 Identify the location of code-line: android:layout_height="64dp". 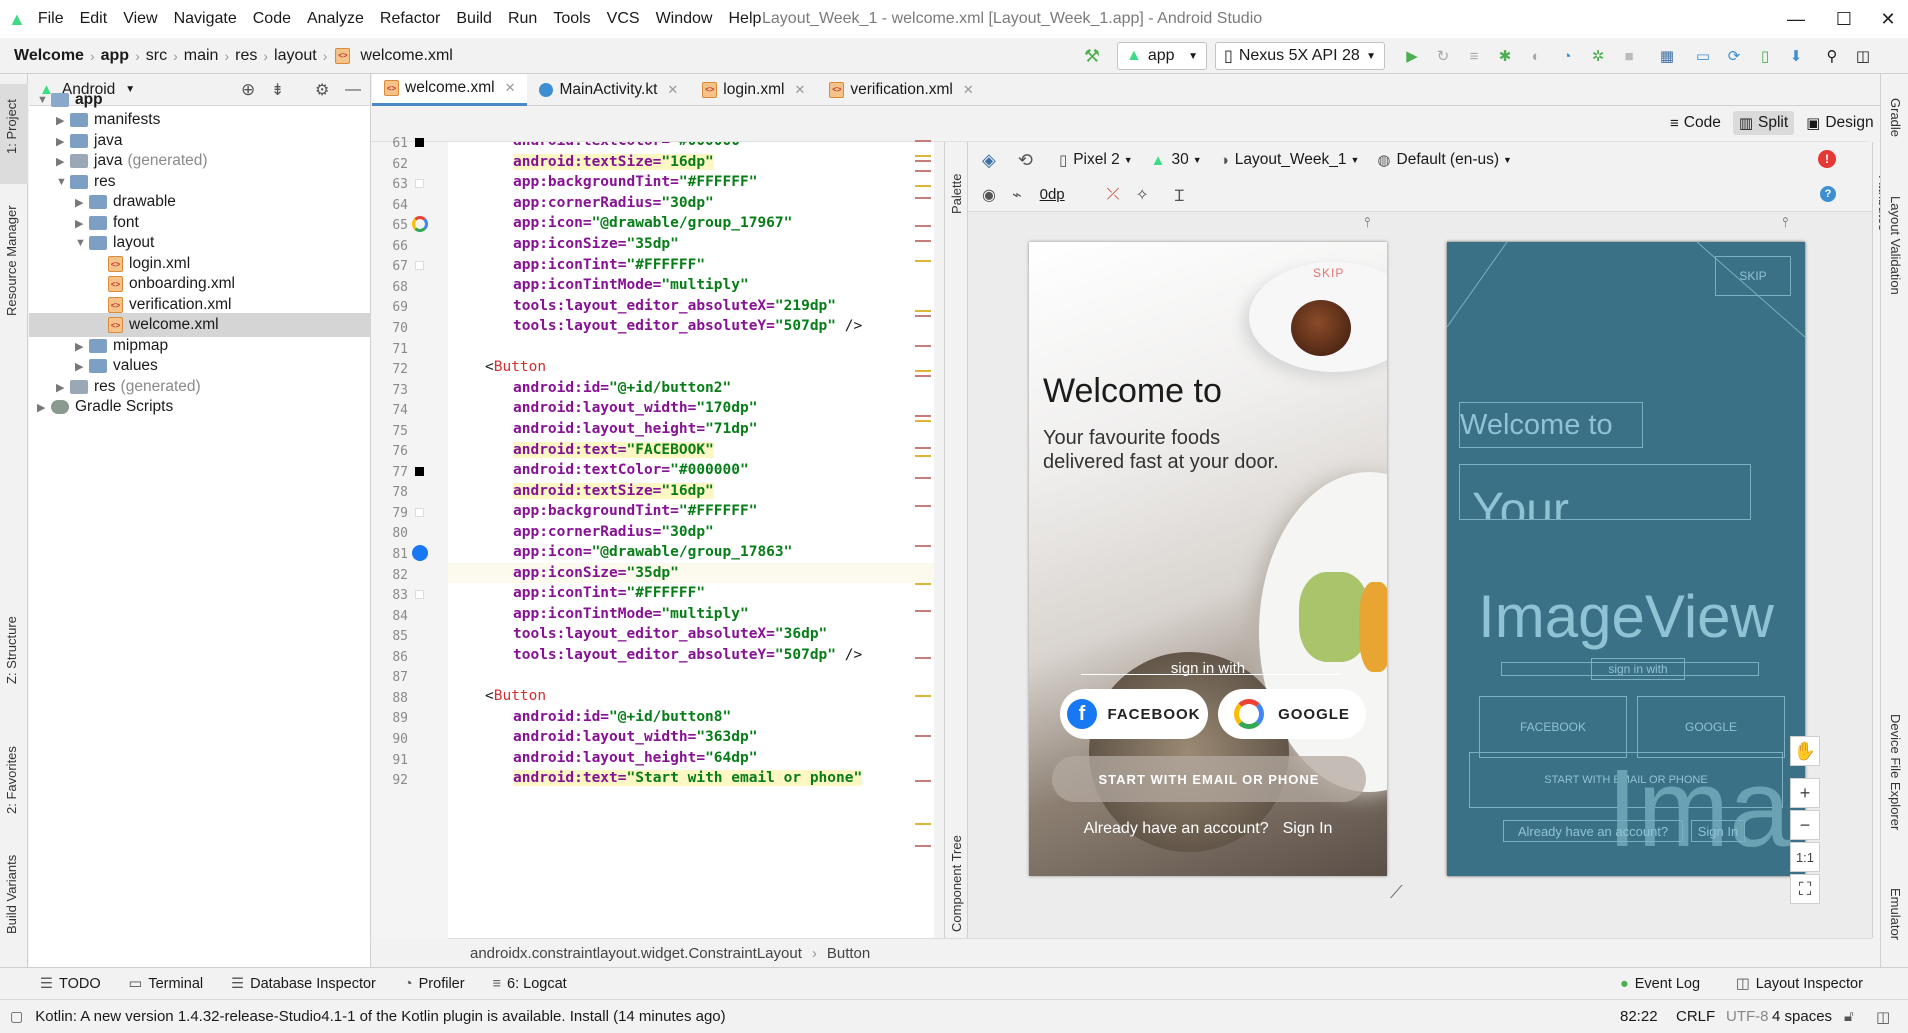
(691, 758).